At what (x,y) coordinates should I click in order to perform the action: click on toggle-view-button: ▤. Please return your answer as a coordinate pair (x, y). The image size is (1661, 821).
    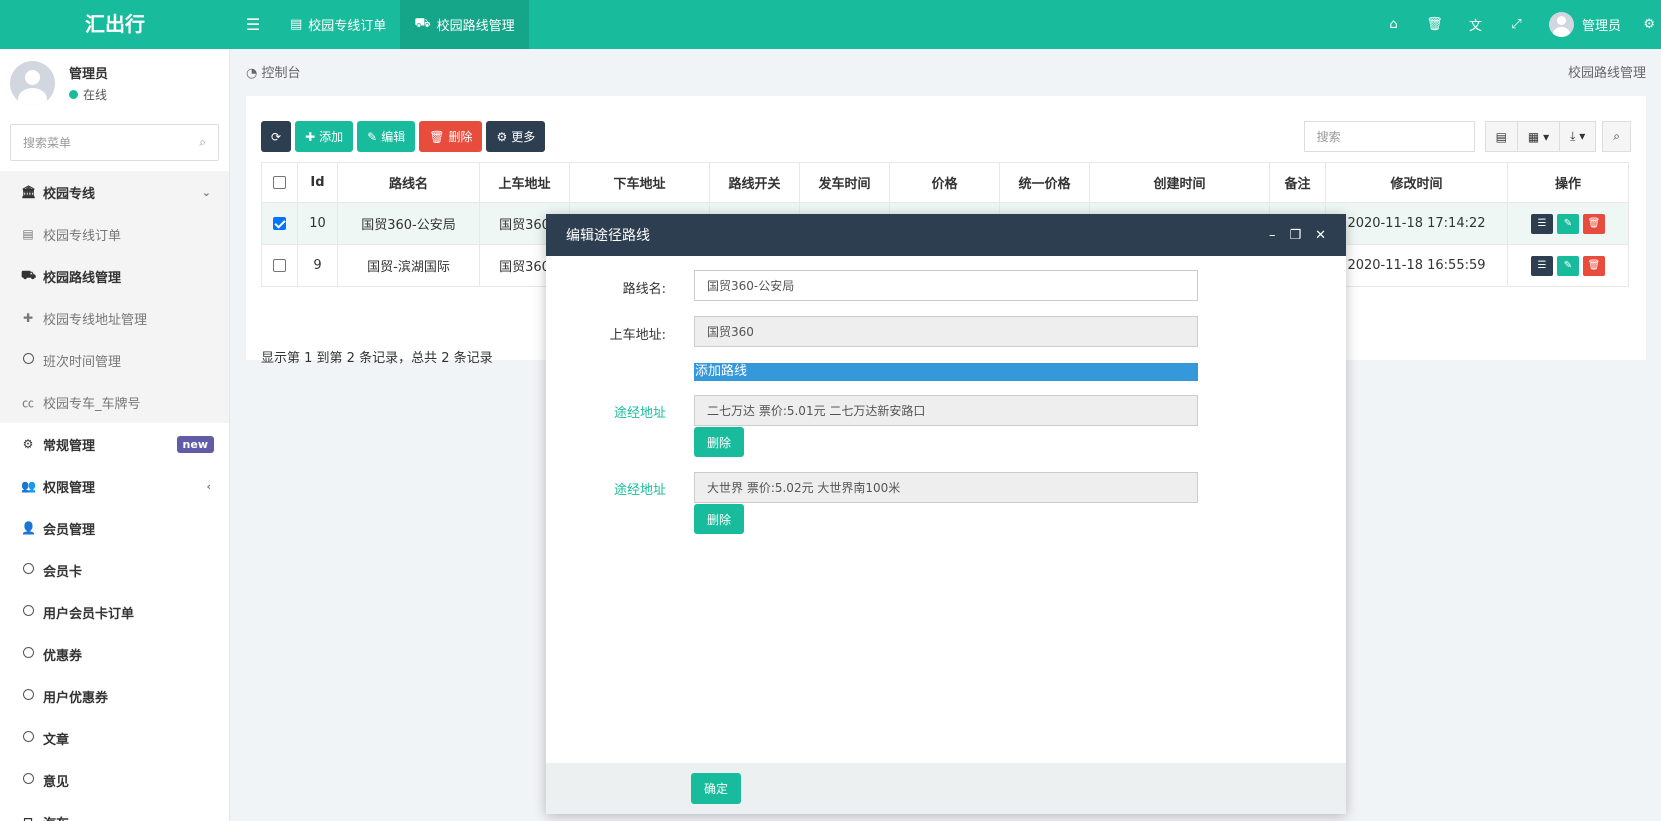
    Looking at the image, I should click on (1501, 136).